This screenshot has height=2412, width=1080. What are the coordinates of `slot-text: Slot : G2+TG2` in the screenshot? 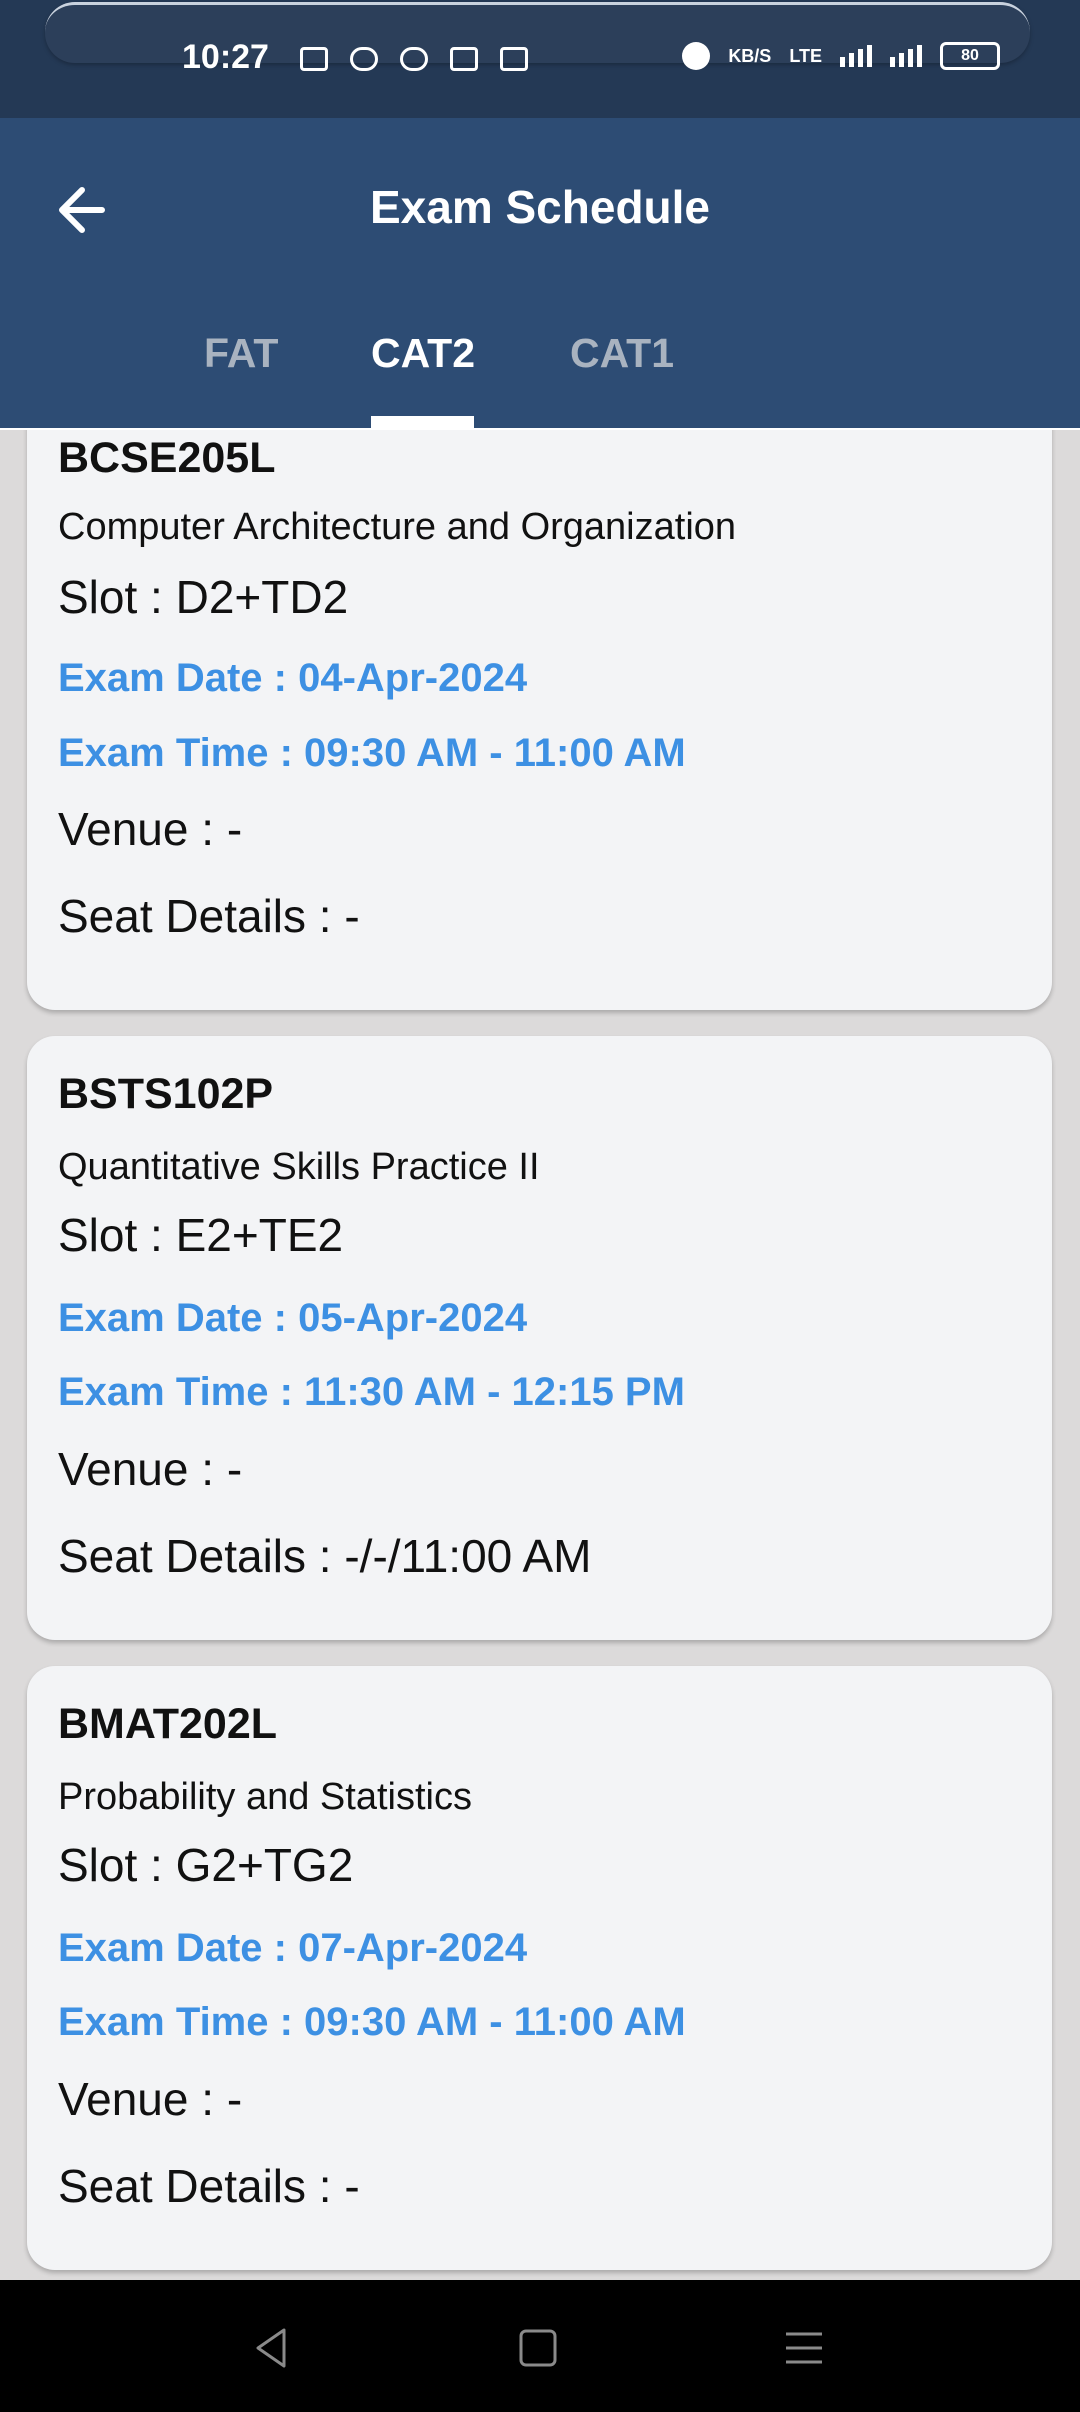 It's located at (206, 1865).